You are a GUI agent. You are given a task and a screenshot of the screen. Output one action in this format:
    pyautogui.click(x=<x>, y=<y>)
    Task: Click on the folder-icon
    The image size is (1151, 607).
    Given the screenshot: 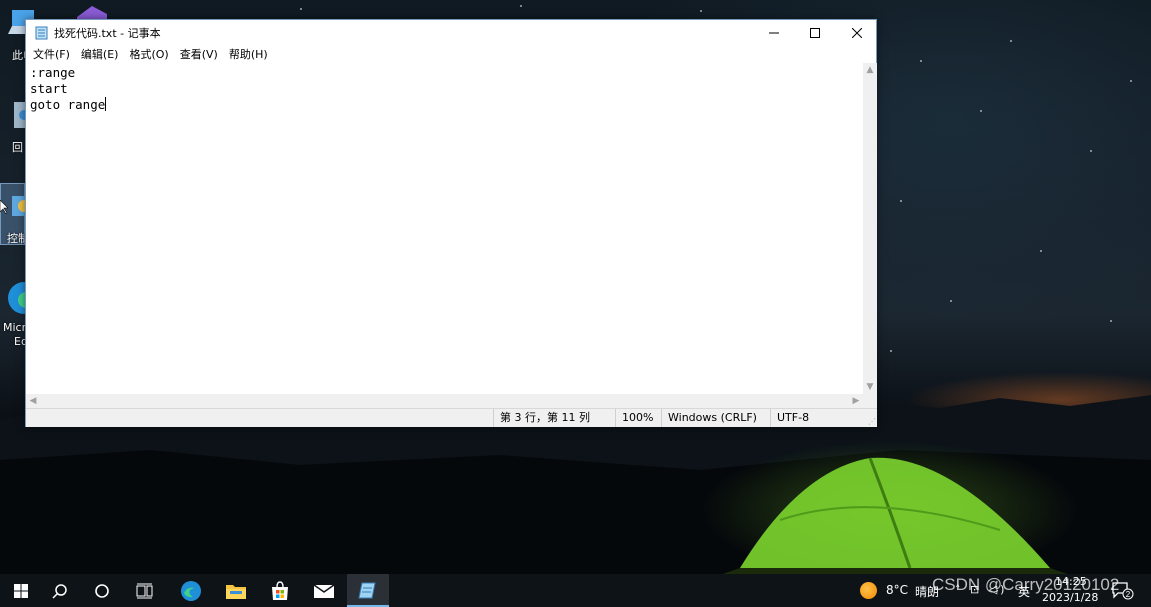 What is the action you would take?
    pyautogui.click(x=236, y=591)
    